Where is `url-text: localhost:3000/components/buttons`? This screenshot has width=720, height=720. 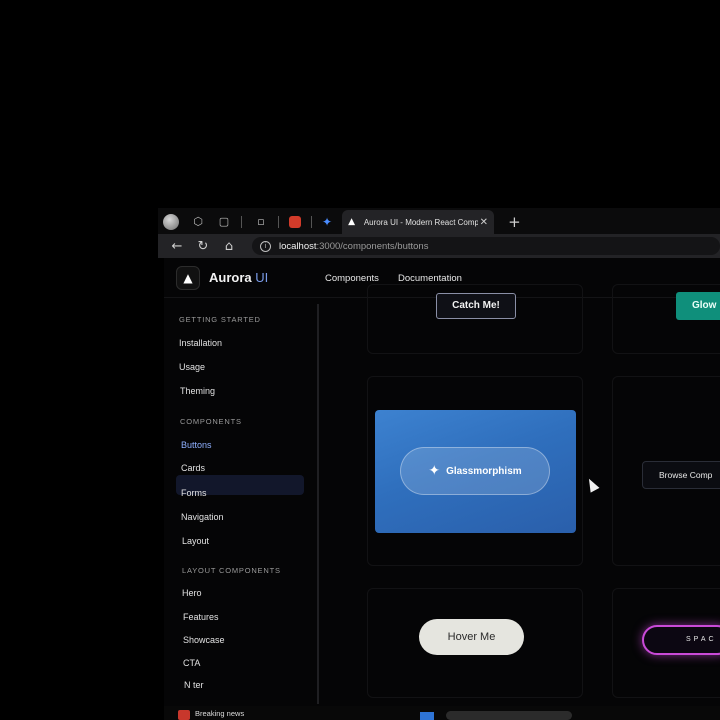
url-text: localhost:3000/components/buttons is located at coordinates (353, 246).